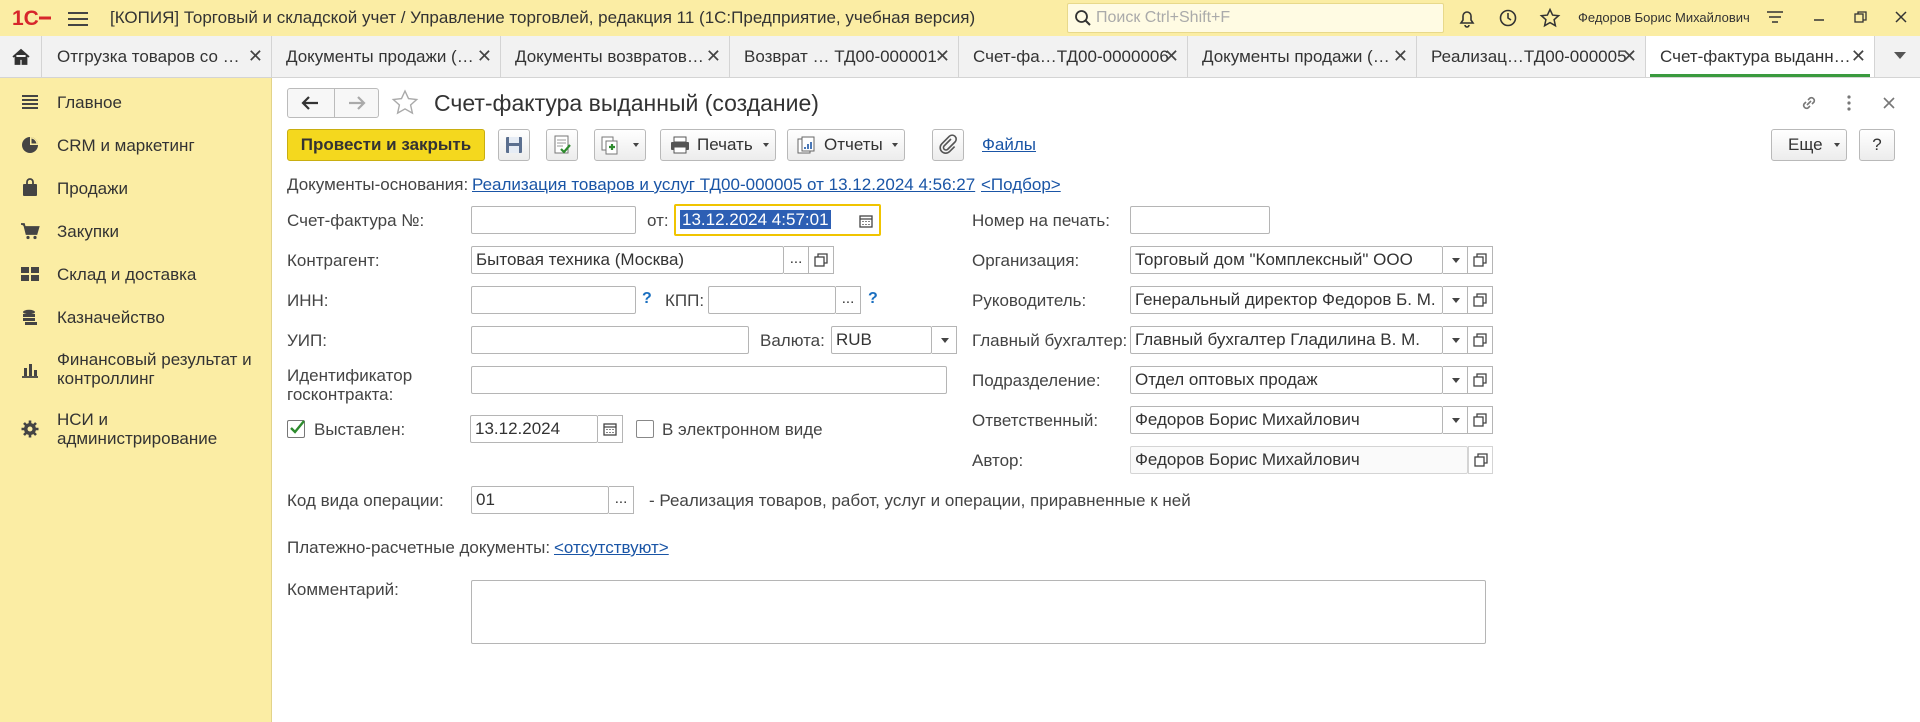 The image size is (1920, 722). I want to click on files-link: Файлы, so click(1009, 145).